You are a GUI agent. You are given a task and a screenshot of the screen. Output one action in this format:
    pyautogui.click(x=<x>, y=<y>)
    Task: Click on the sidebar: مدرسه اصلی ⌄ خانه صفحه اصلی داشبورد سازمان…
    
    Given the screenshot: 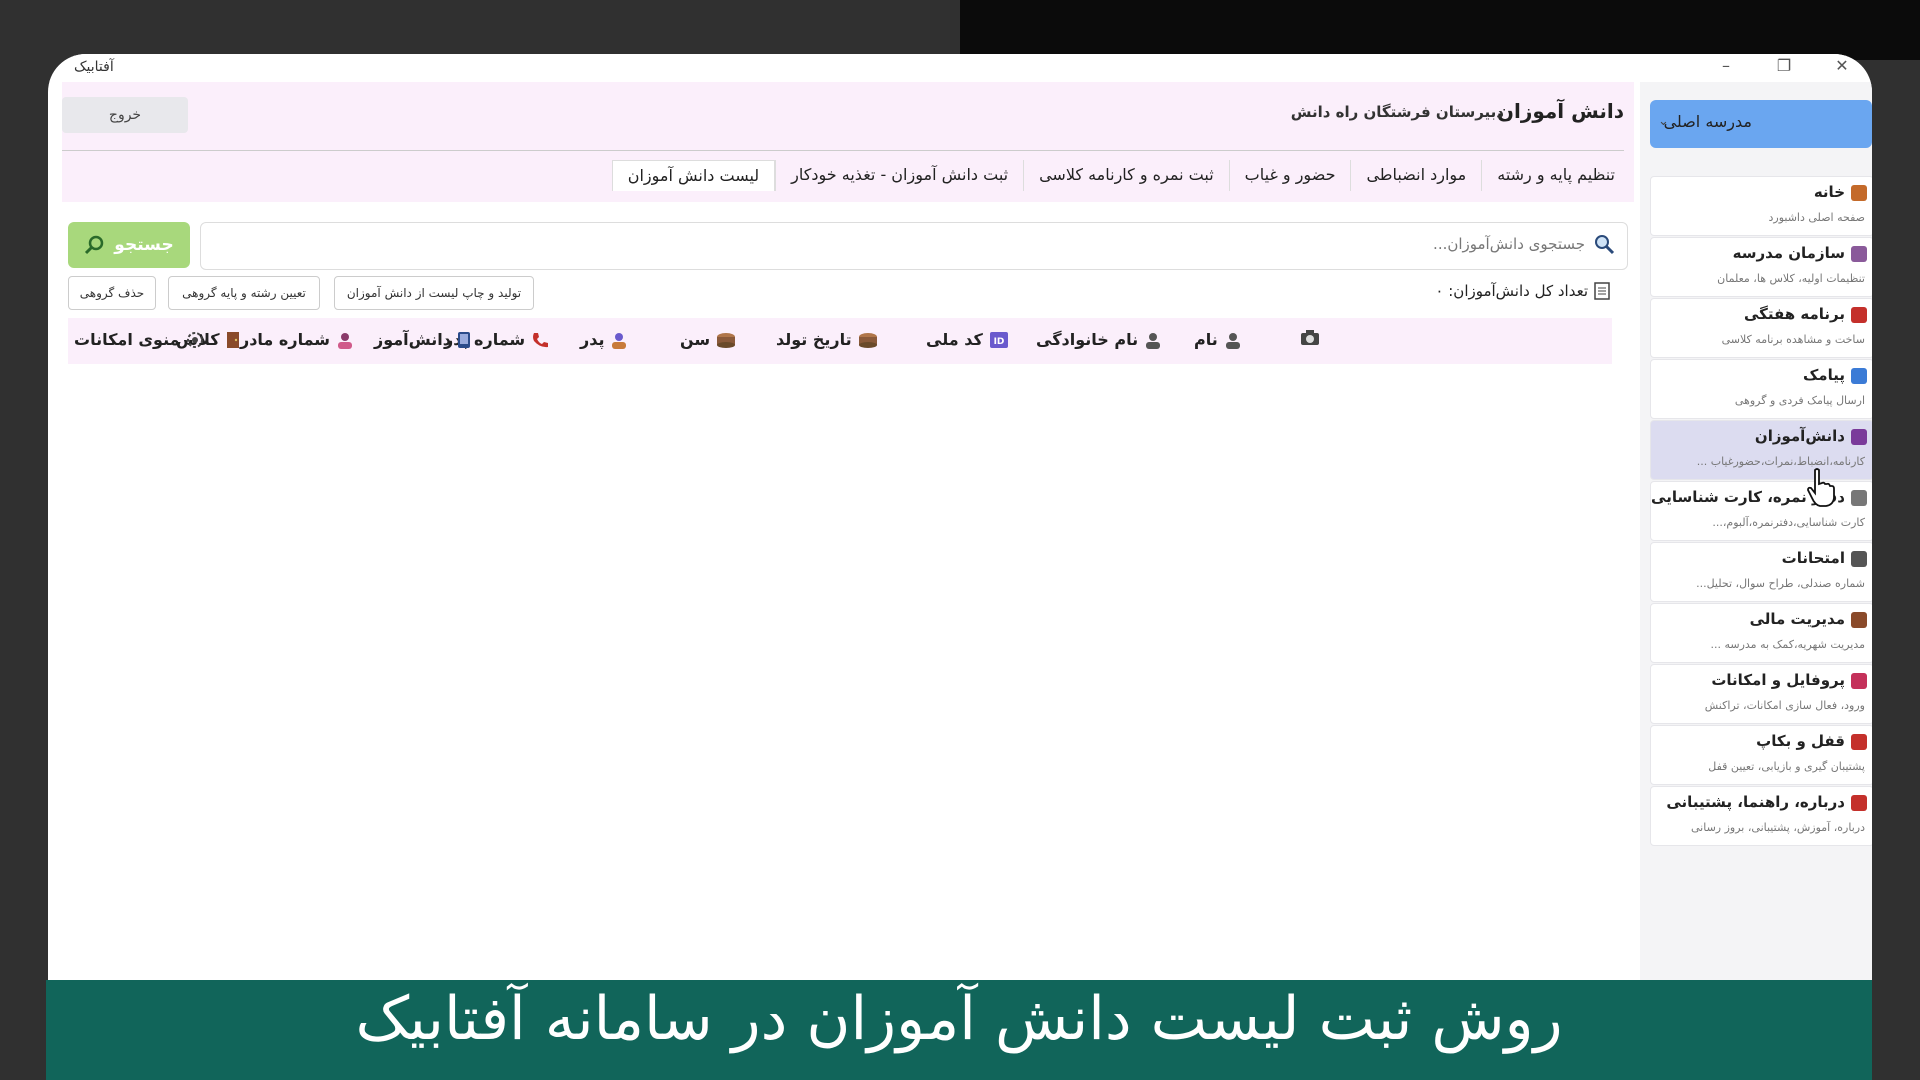 What is the action you would take?
    pyautogui.click(x=1756, y=581)
    